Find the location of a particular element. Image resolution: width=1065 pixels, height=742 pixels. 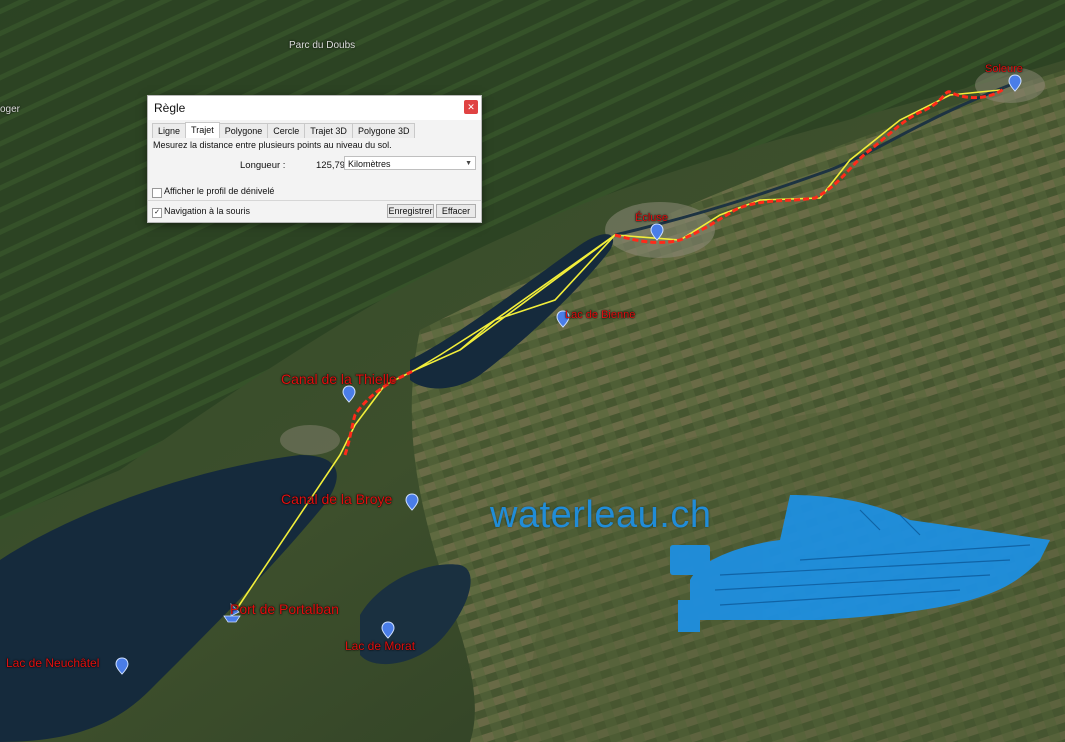

tab-trajet: Trajet is located at coordinates (202, 130).